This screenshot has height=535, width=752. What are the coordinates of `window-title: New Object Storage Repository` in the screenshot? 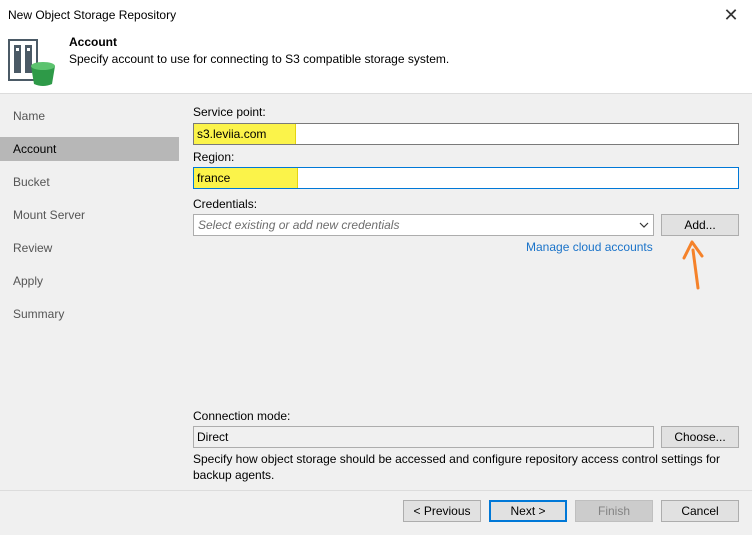 It's located at (92, 15).